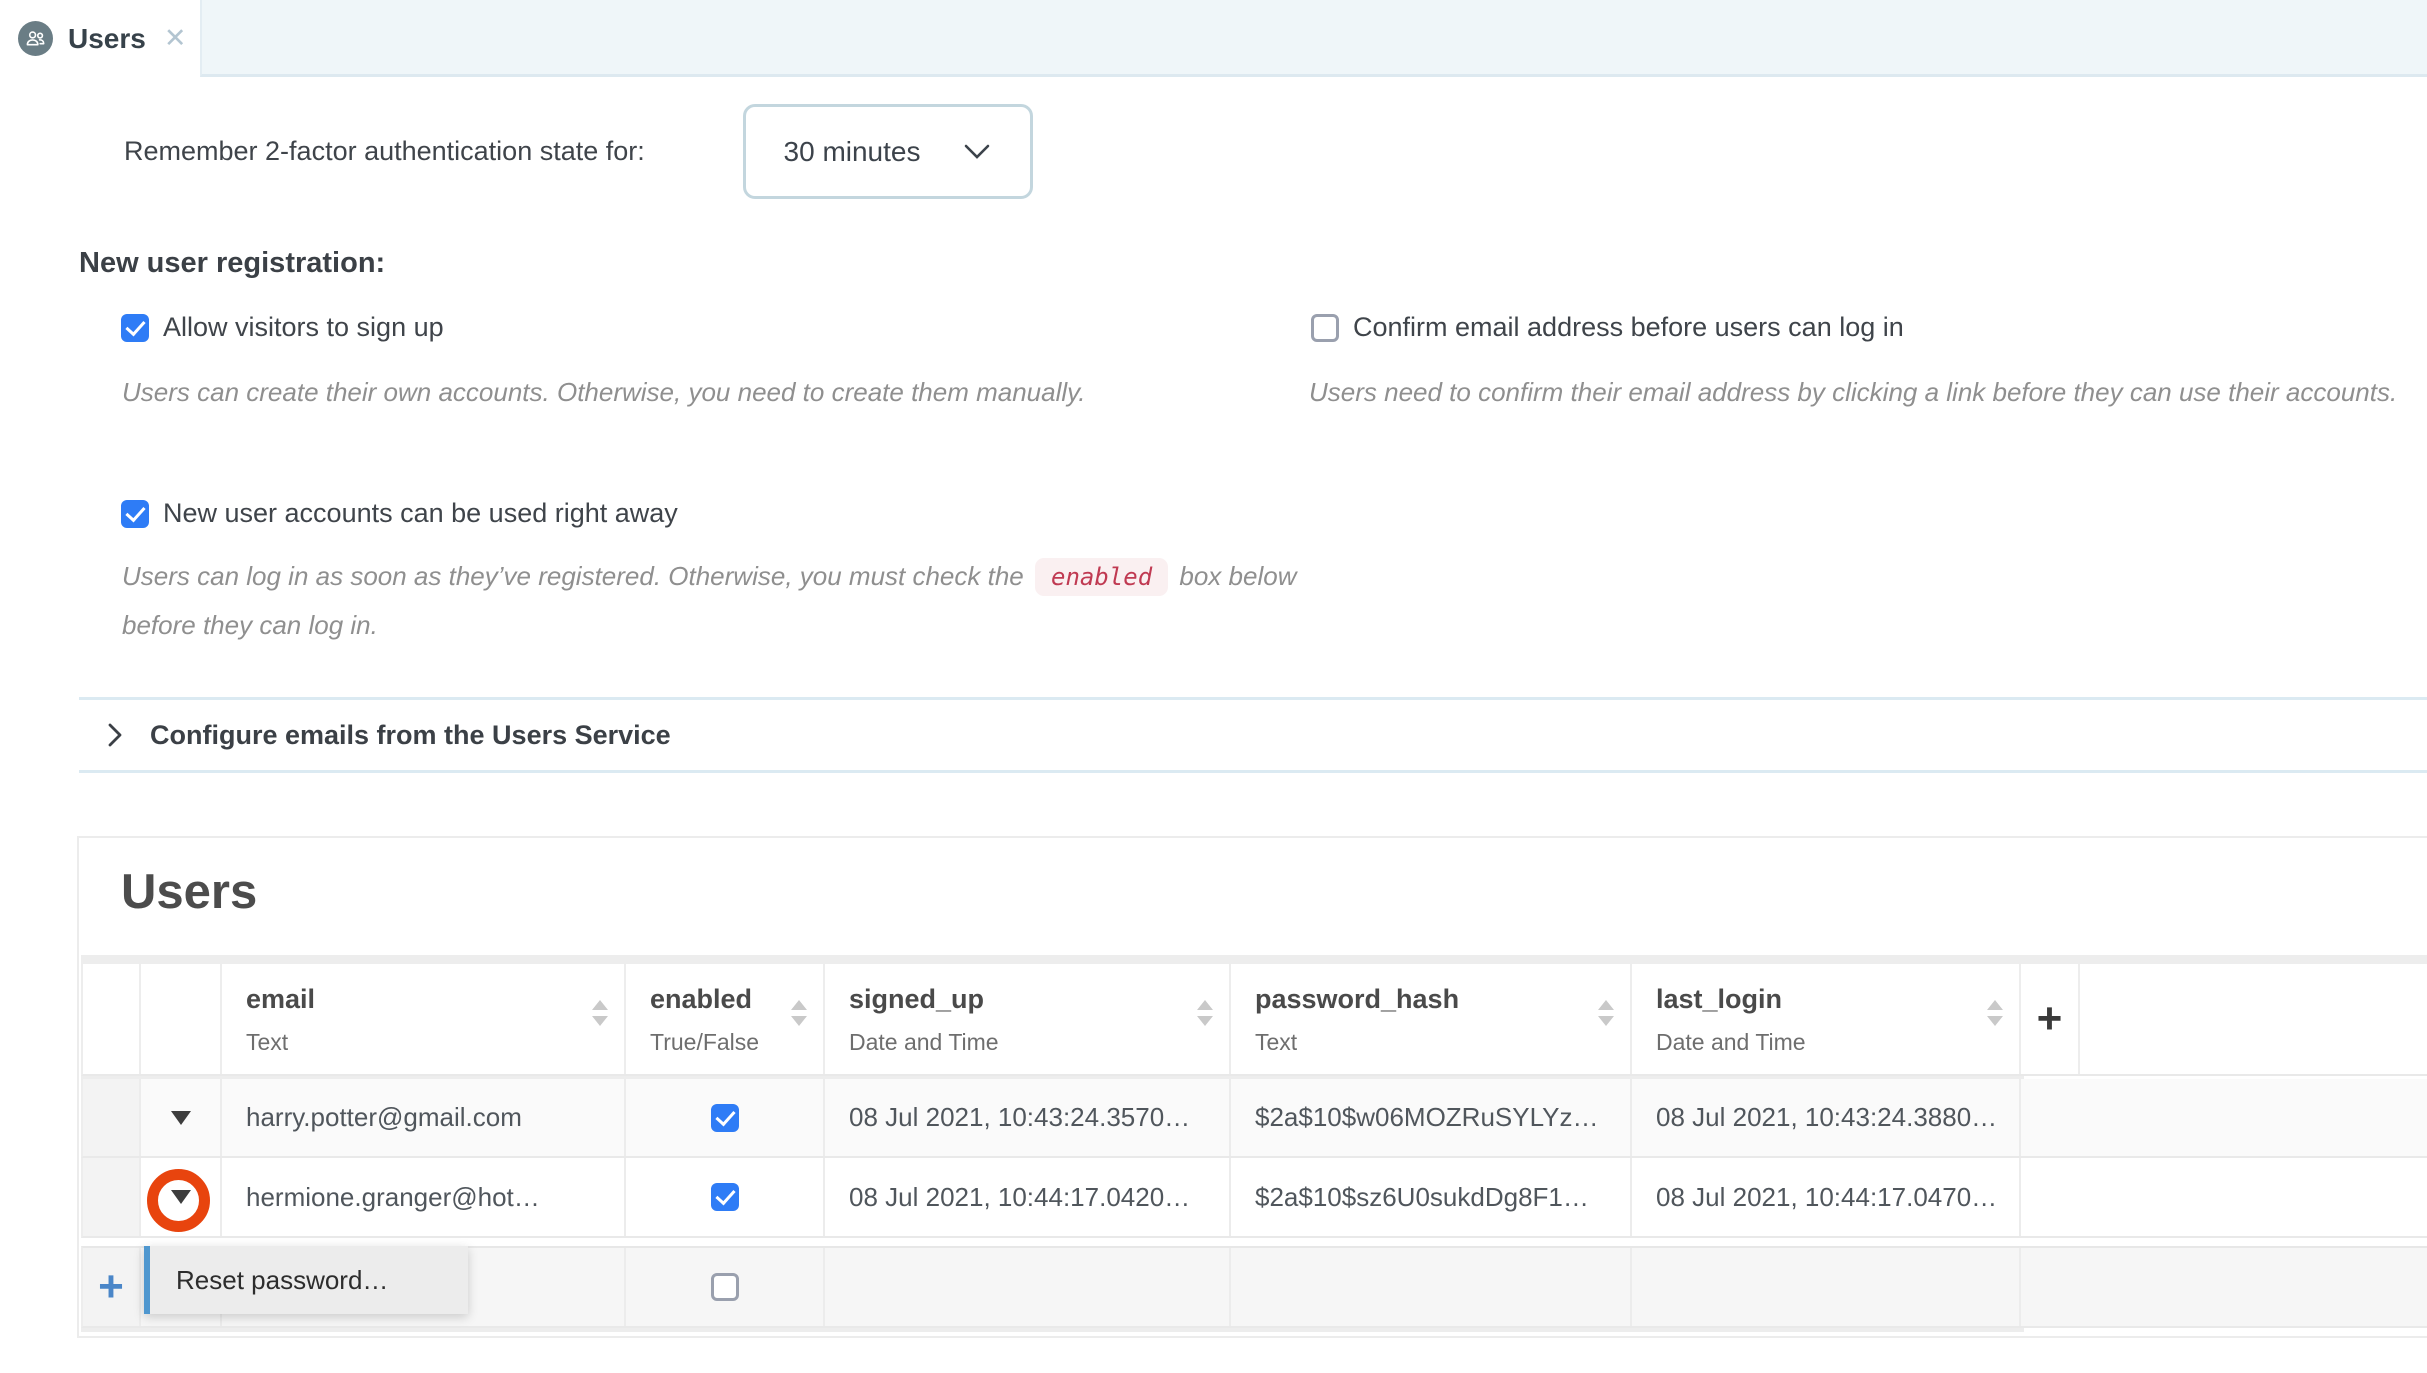 The height and width of the screenshot is (1373, 2427). What do you see at coordinates (1431, 1019) in the screenshot?
I see `column-header-password-hash: password_hash Text` at bounding box center [1431, 1019].